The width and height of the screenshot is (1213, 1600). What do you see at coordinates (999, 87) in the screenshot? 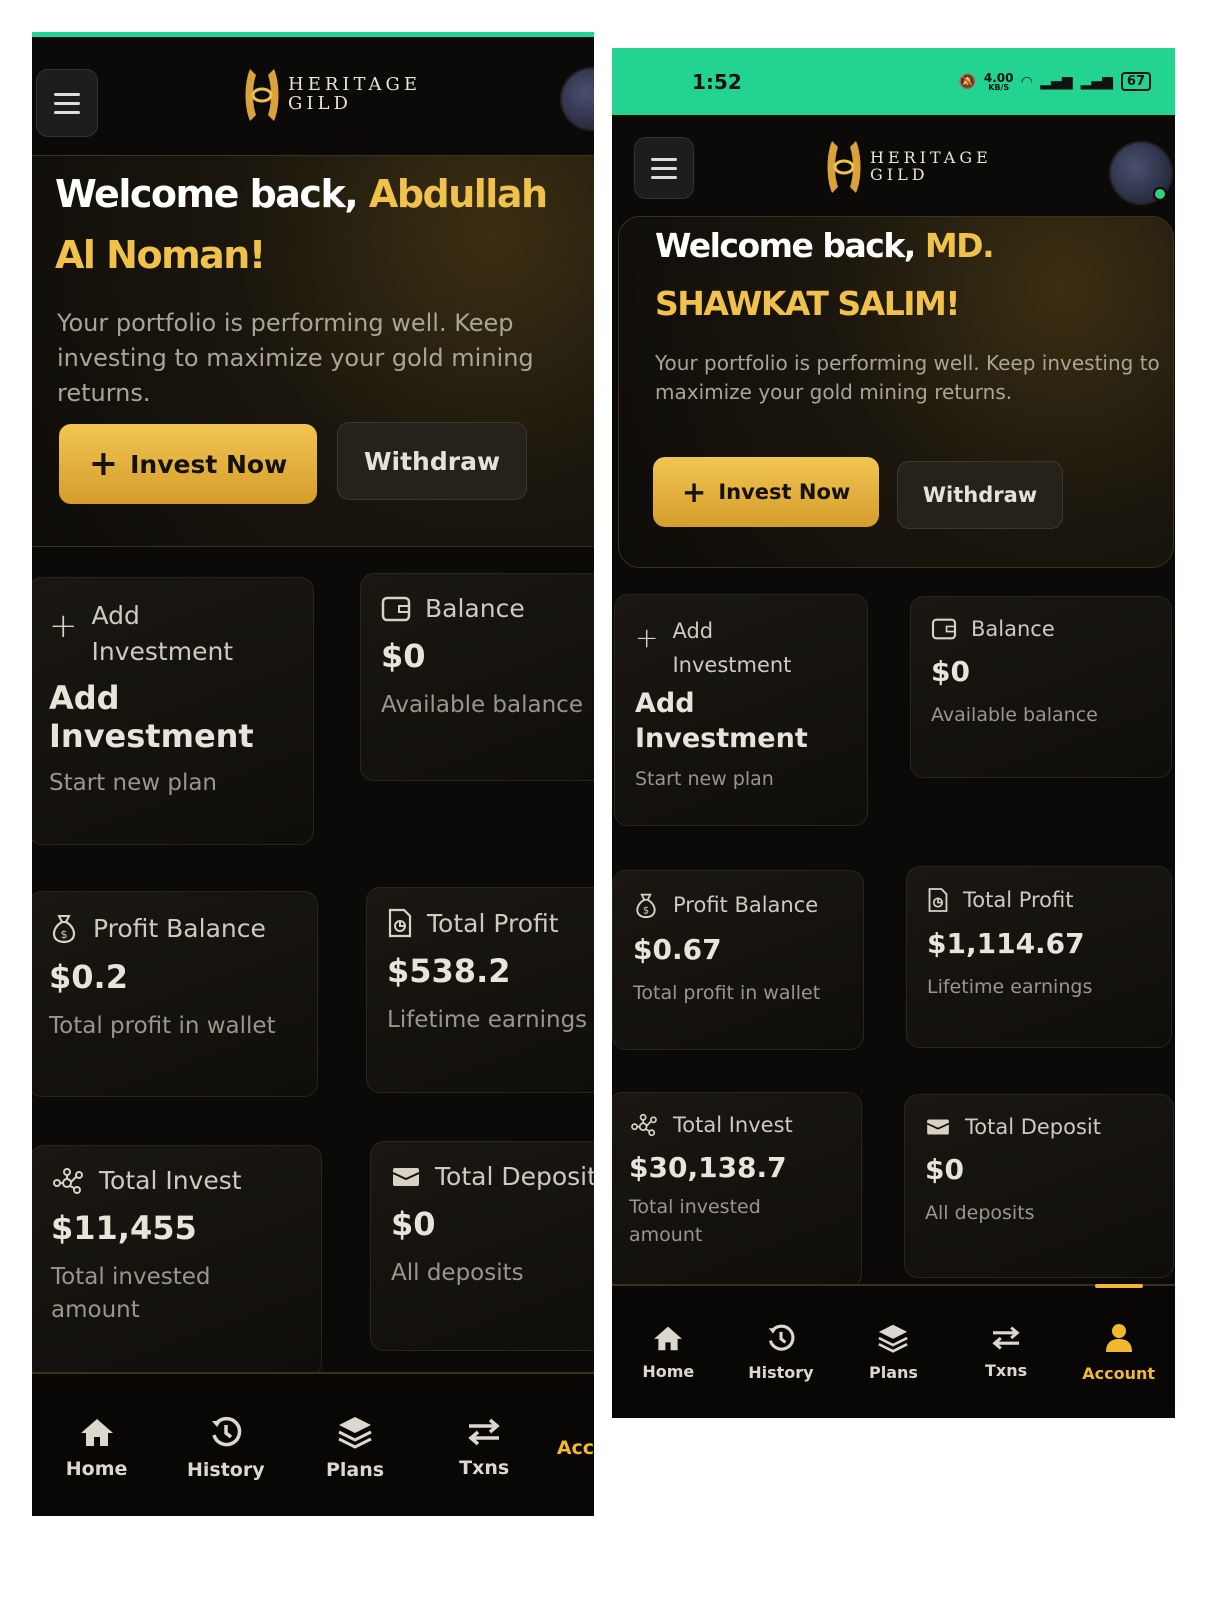
I see `speed-unit: KB/S` at bounding box center [999, 87].